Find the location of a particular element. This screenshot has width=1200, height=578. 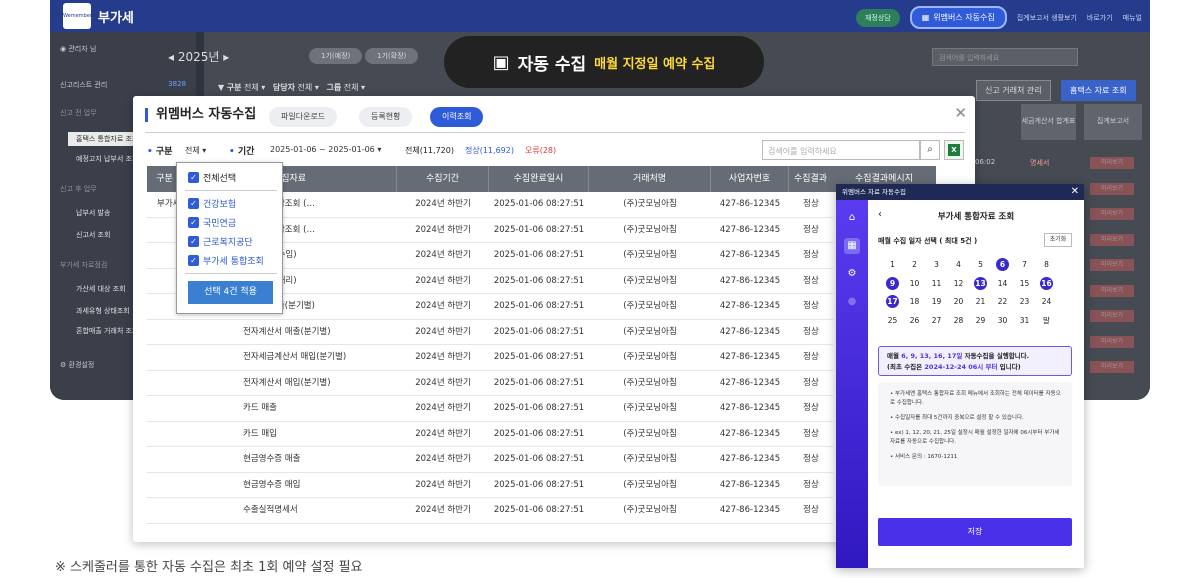

count-normal: 정상(11,692) is located at coordinates (489, 150).